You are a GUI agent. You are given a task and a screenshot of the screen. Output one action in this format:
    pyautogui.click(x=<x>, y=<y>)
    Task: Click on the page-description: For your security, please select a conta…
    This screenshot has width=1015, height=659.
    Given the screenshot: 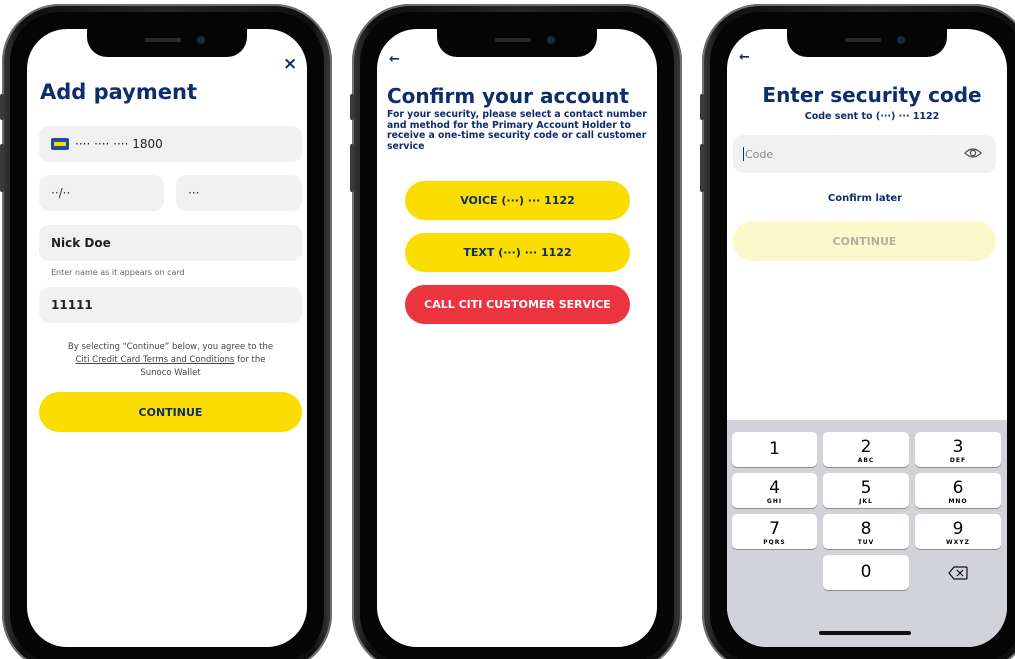 What is the action you would take?
    pyautogui.click(x=517, y=130)
    